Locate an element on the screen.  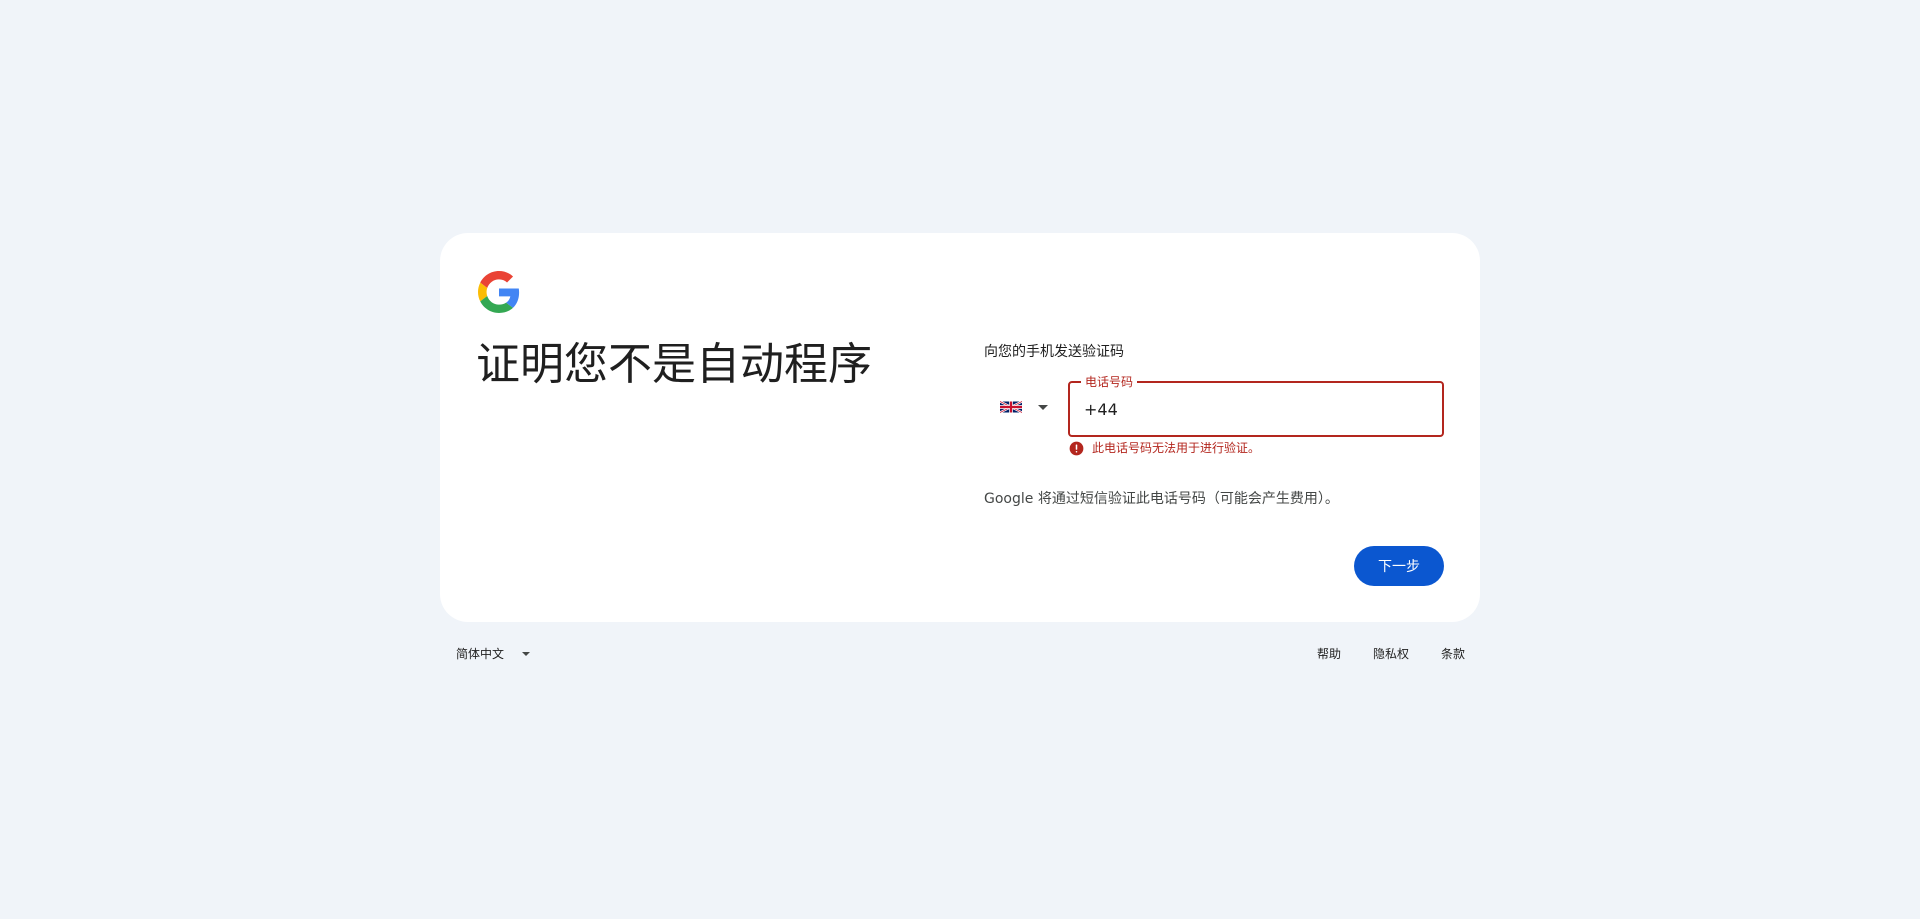
language-selector: 简体中文 is located at coordinates (493, 654).